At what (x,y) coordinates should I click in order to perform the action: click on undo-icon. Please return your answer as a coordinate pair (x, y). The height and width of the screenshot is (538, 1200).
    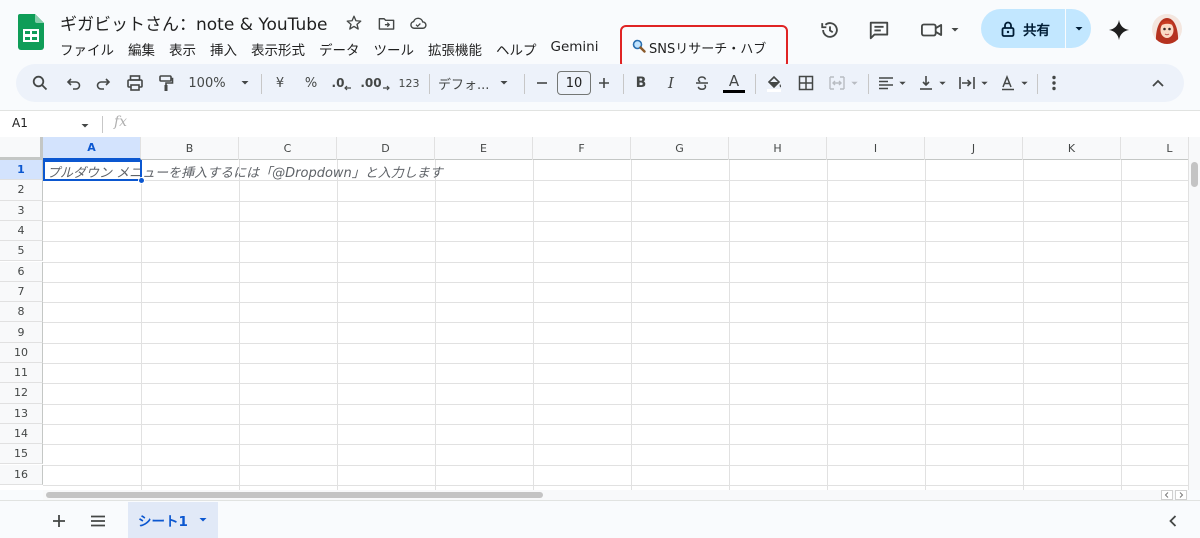
    Looking at the image, I should click on (74, 83).